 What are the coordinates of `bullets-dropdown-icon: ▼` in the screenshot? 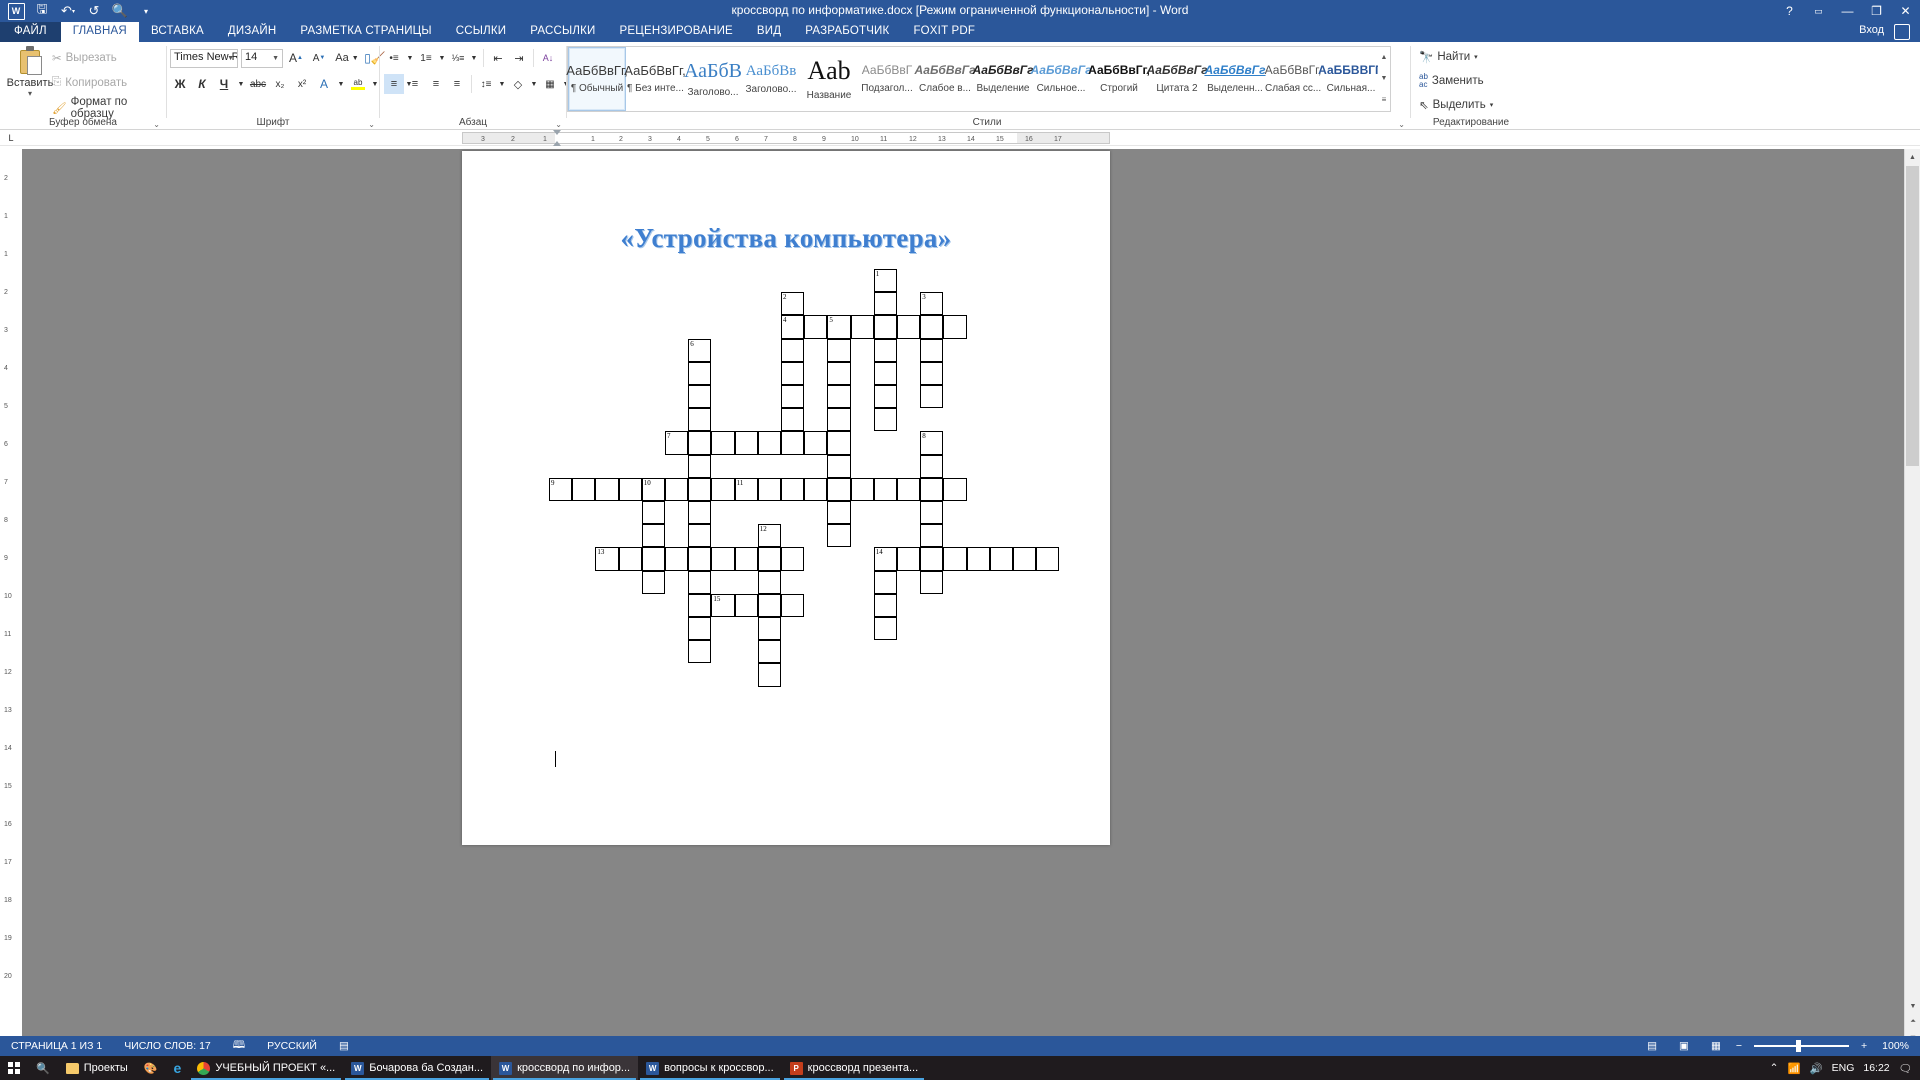 It's located at (410, 58).